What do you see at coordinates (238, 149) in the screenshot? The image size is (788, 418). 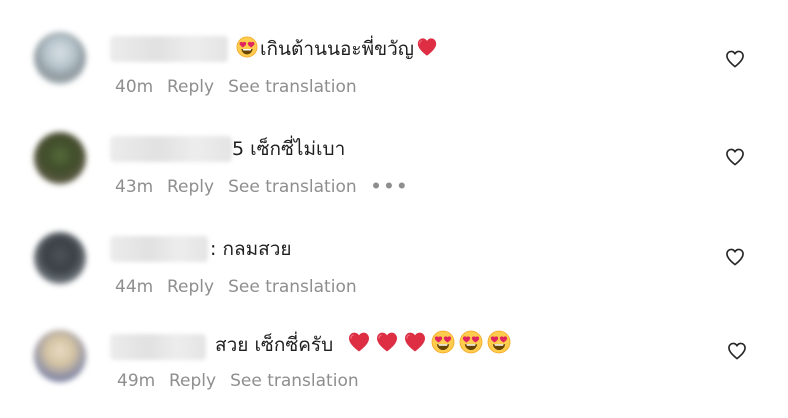 I see `username-fragment: 5` at bounding box center [238, 149].